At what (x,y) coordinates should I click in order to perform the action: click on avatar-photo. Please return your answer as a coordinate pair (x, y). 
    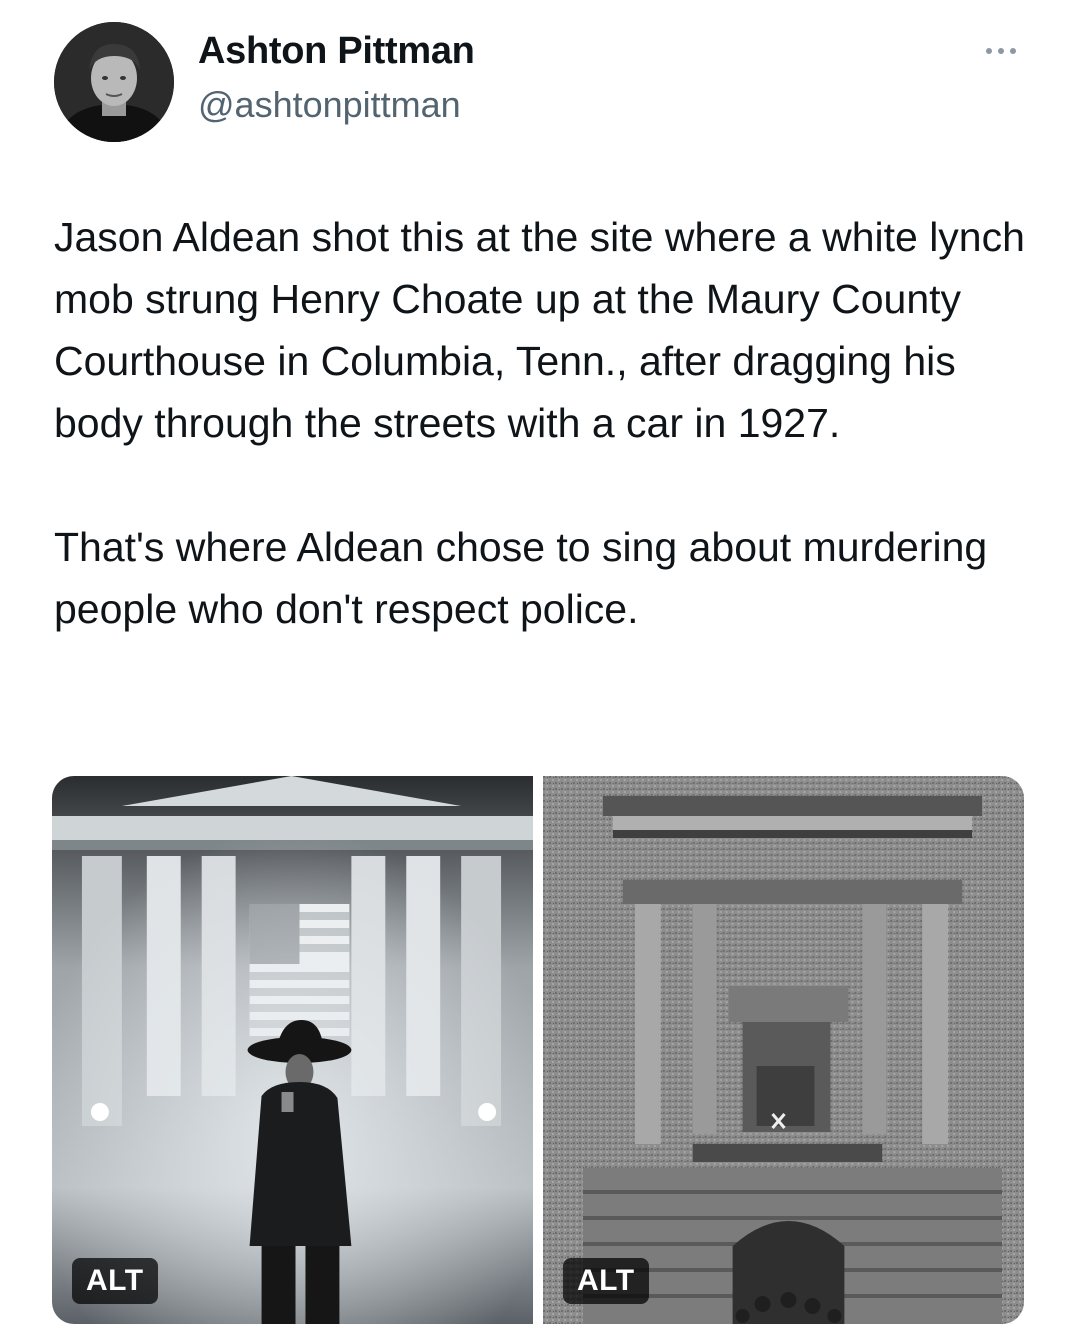
    Looking at the image, I should click on (114, 82).